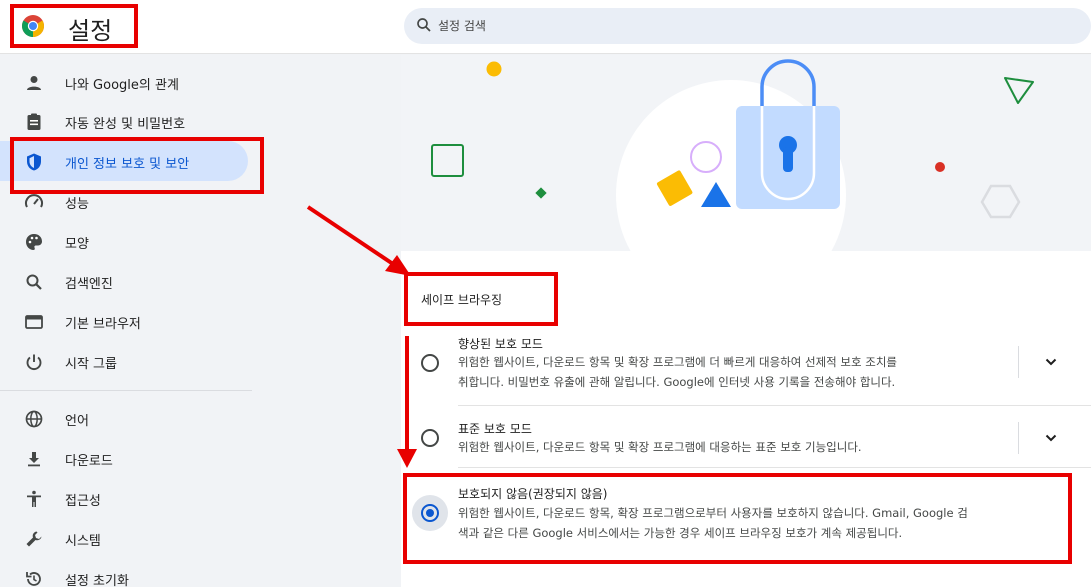 The image size is (1091, 587). Describe the element at coordinates (500, 344) in the screenshot. I see `option-title: 향상된 보호 모드` at that location.